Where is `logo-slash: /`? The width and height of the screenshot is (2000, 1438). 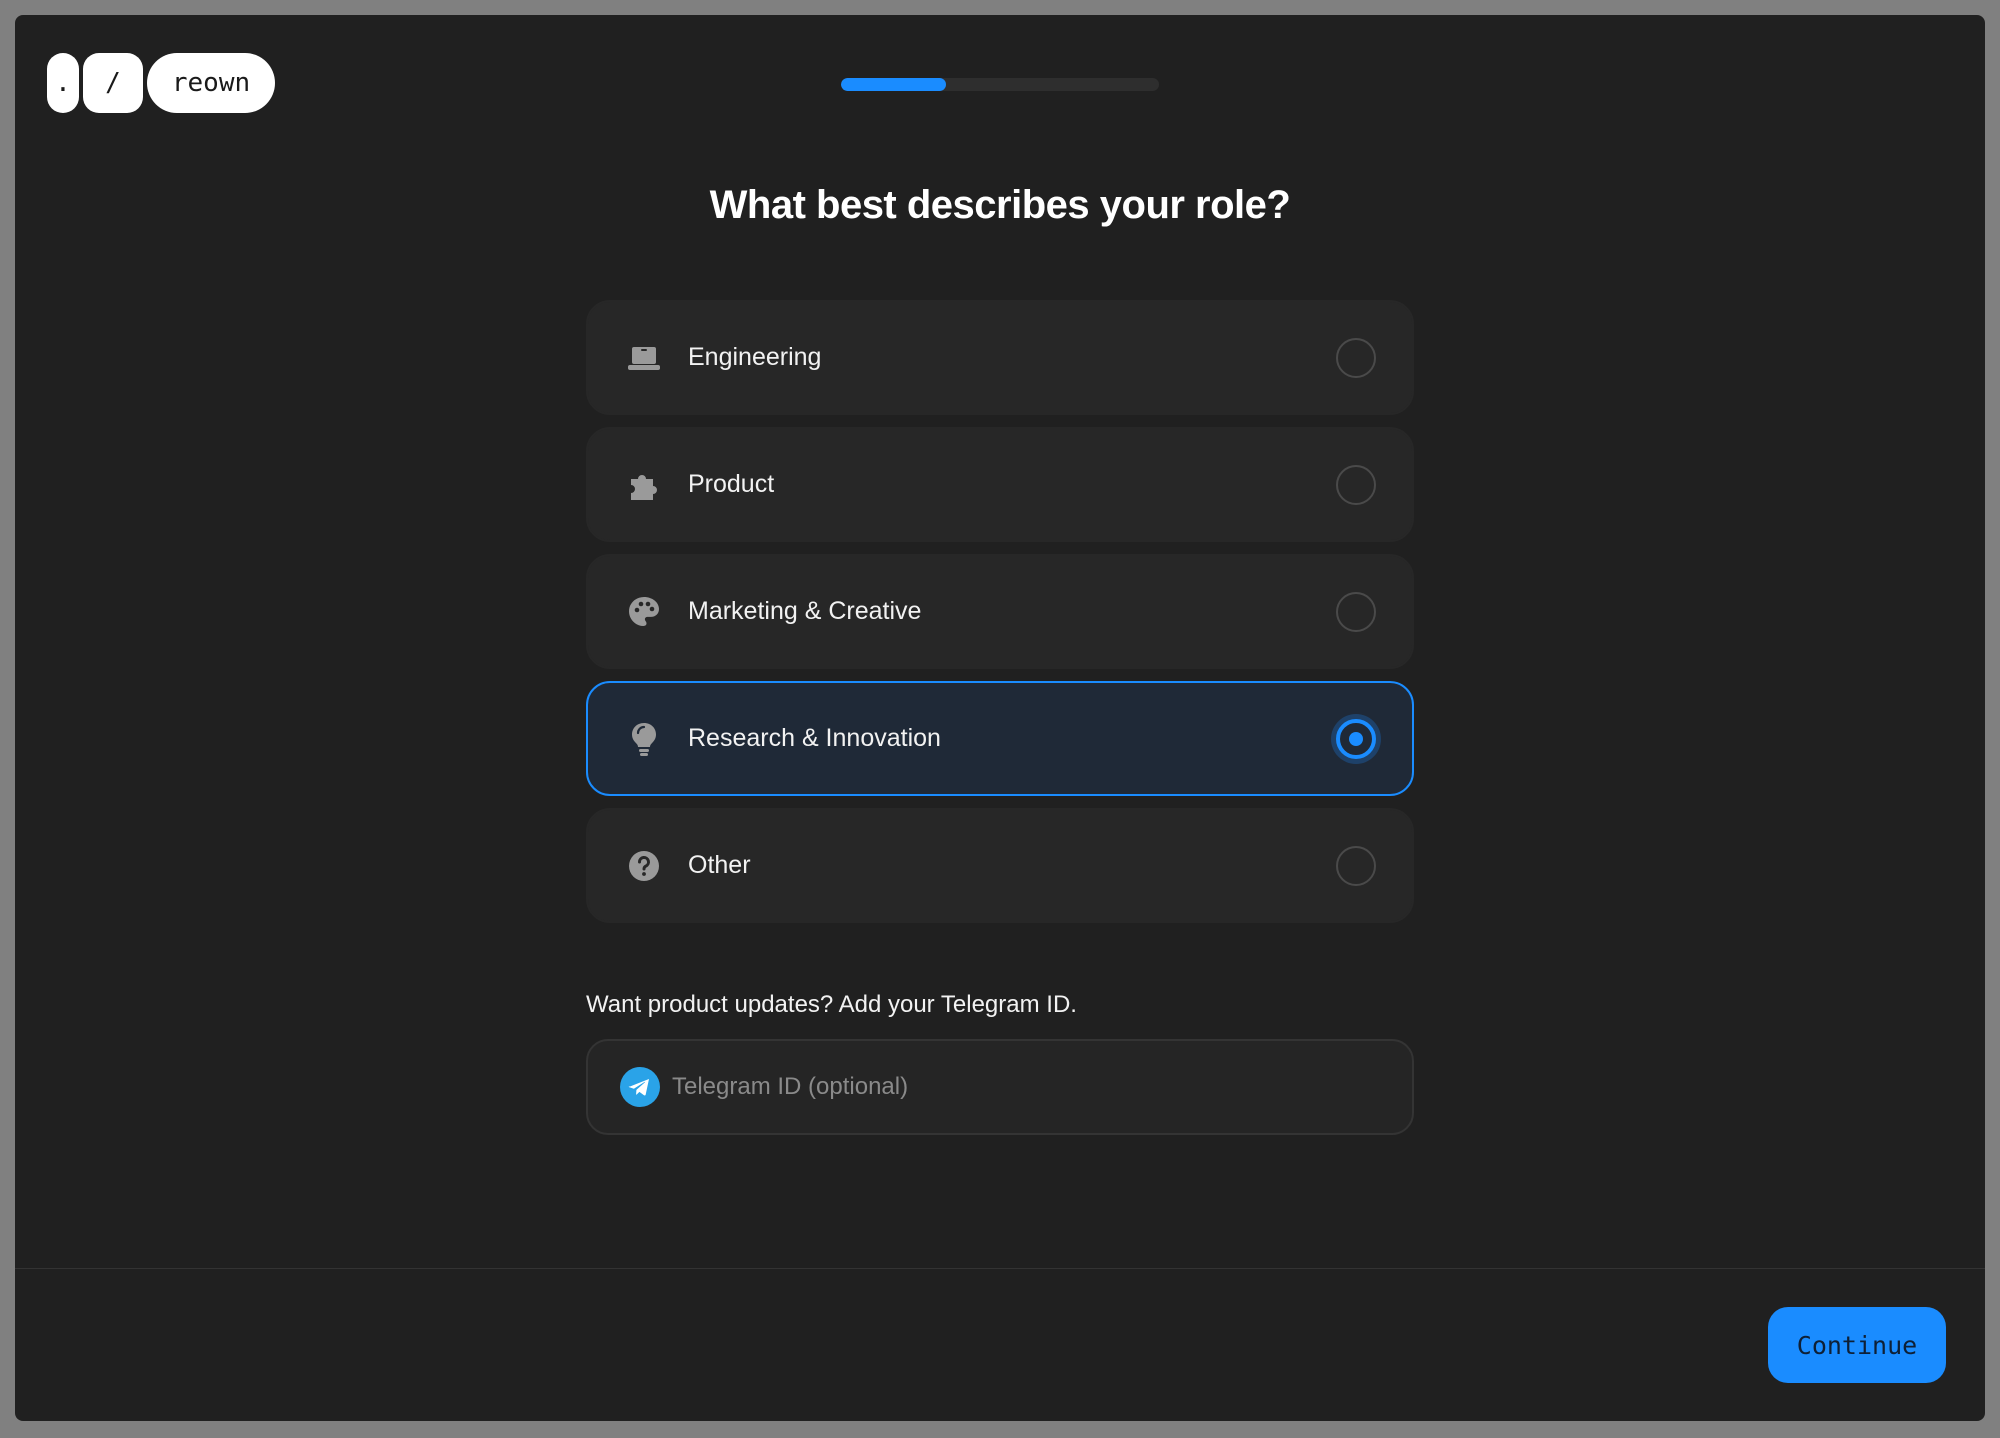 logo-slash: / is located at coordinates (113, 83).